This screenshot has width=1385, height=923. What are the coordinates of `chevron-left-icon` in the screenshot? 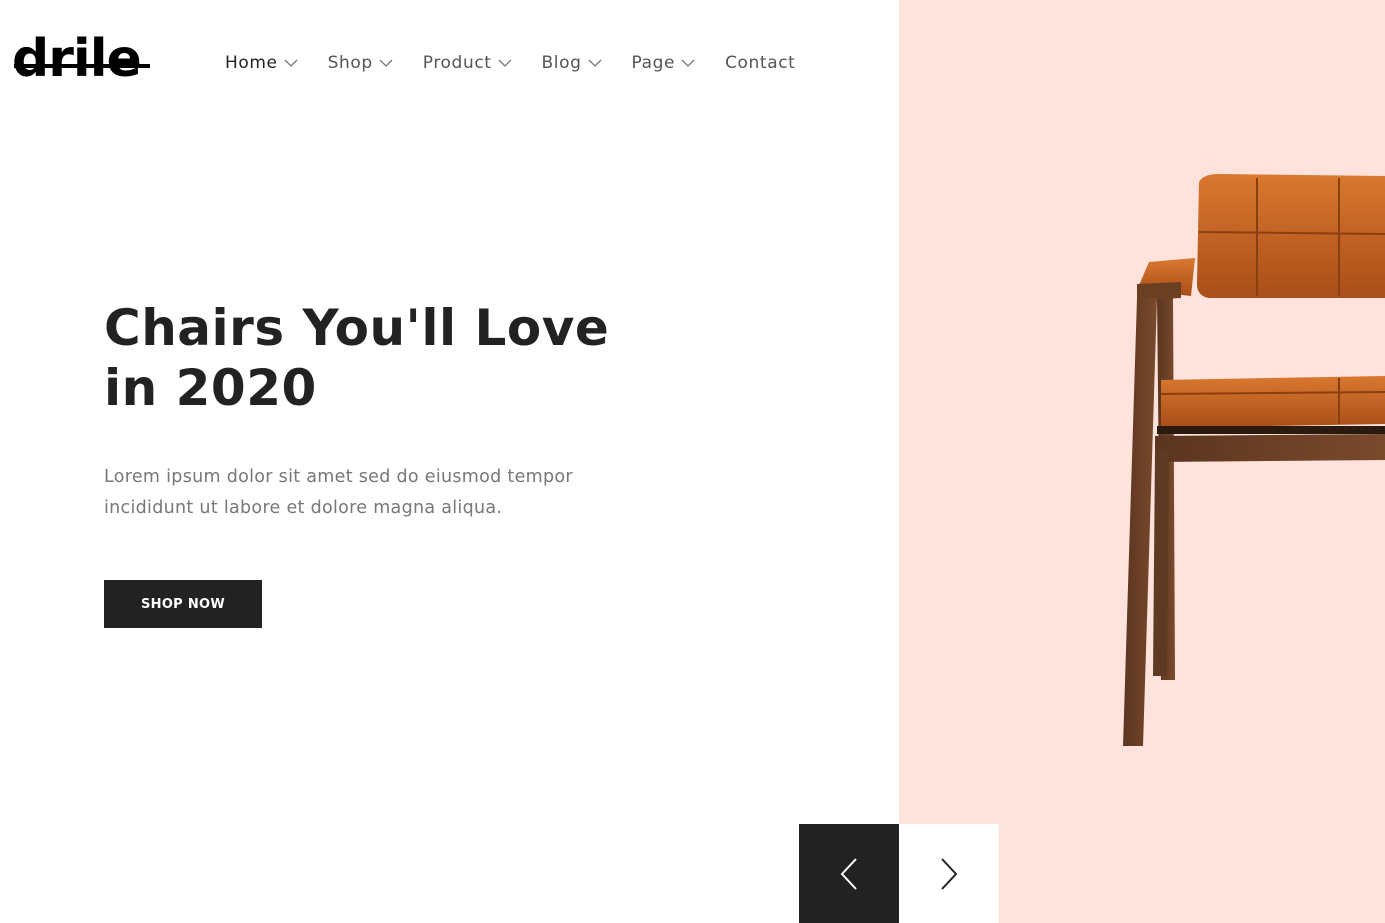 It's located at (848, 873).